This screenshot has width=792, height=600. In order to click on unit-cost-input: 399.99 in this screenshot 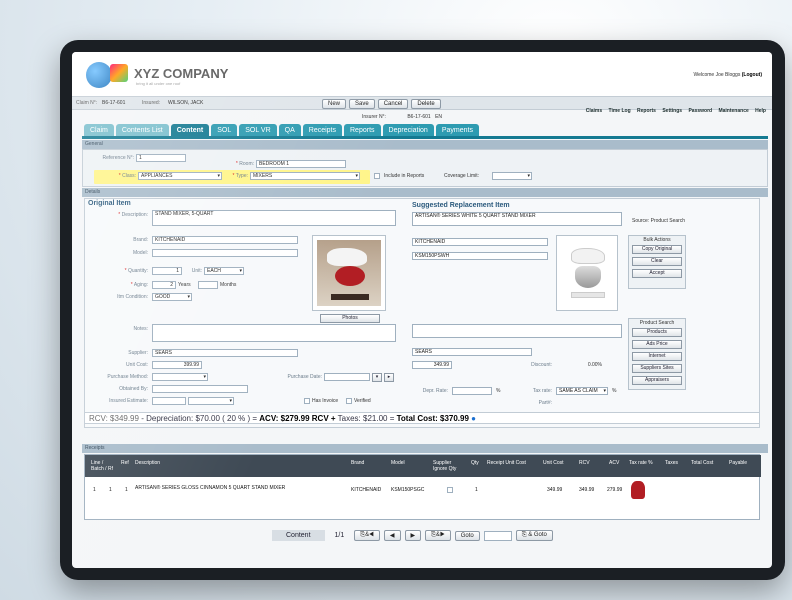, I will do `click(177, 365)`.